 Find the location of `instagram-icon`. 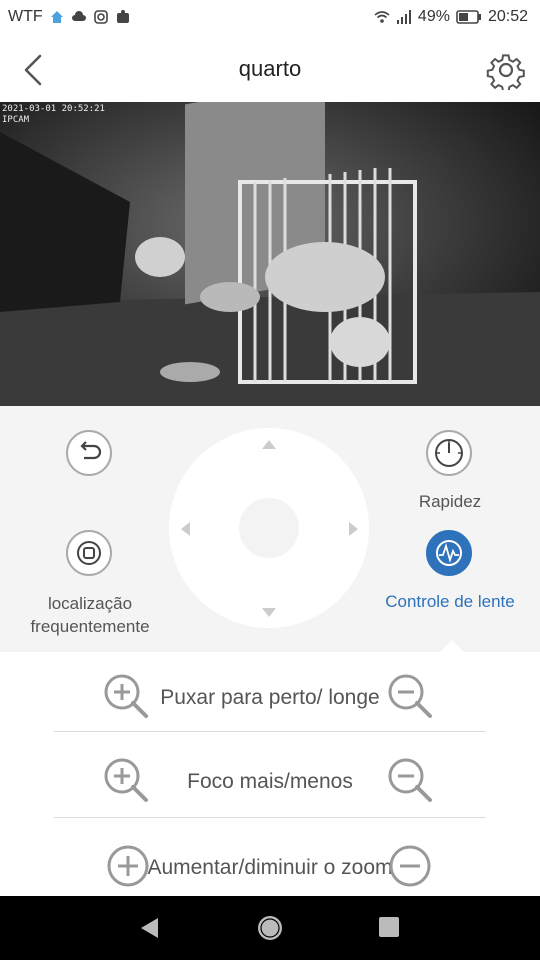

instagram-icon is located at coordinates (100, 17).